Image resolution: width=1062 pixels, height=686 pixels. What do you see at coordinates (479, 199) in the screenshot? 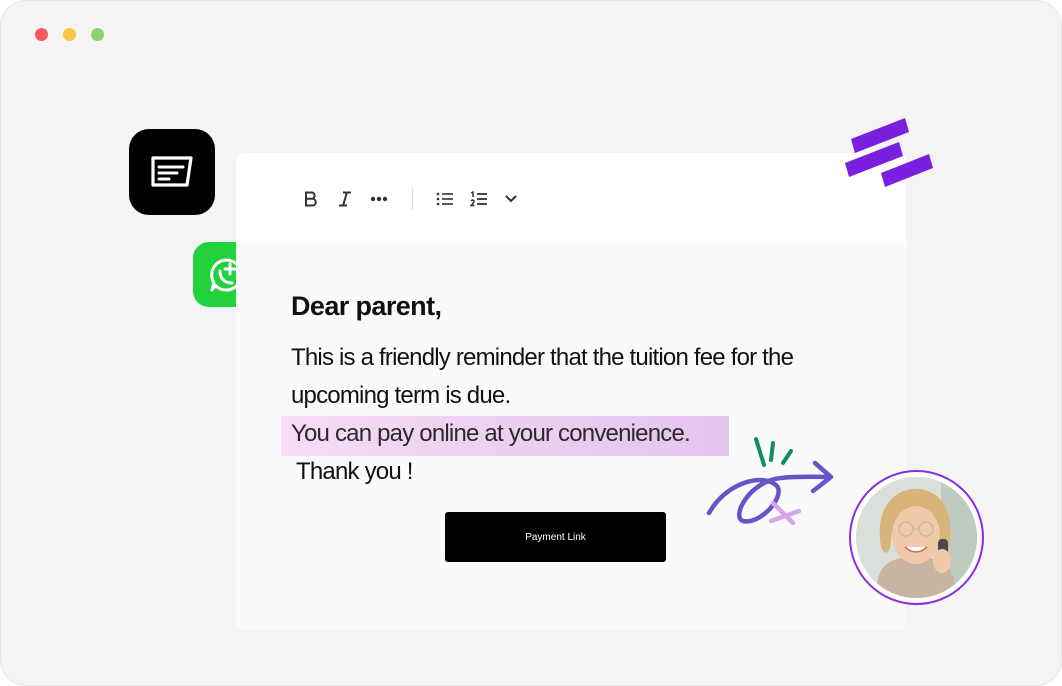
I see `numbered-list-icon` at bounding box center [479, 199].